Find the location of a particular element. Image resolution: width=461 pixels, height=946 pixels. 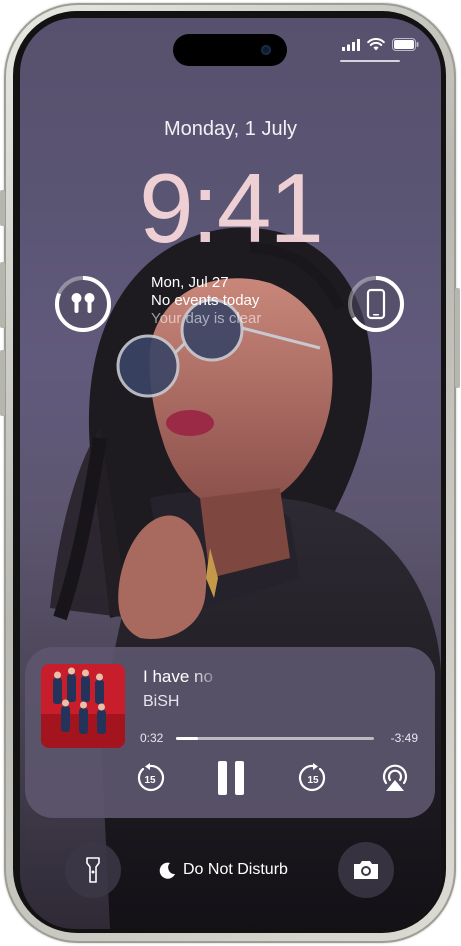

progress-fill is located at coordinates (187, 738).